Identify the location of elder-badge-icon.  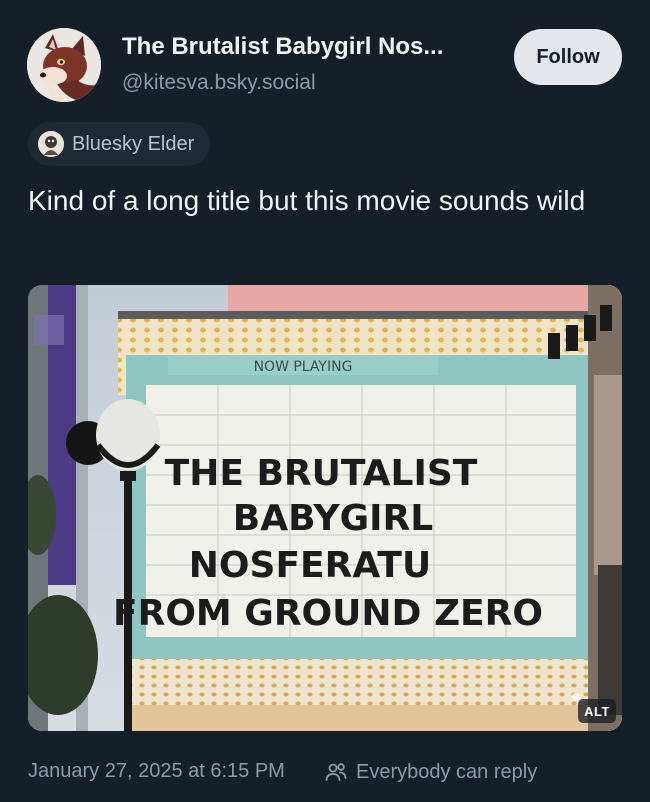
(51, 144).